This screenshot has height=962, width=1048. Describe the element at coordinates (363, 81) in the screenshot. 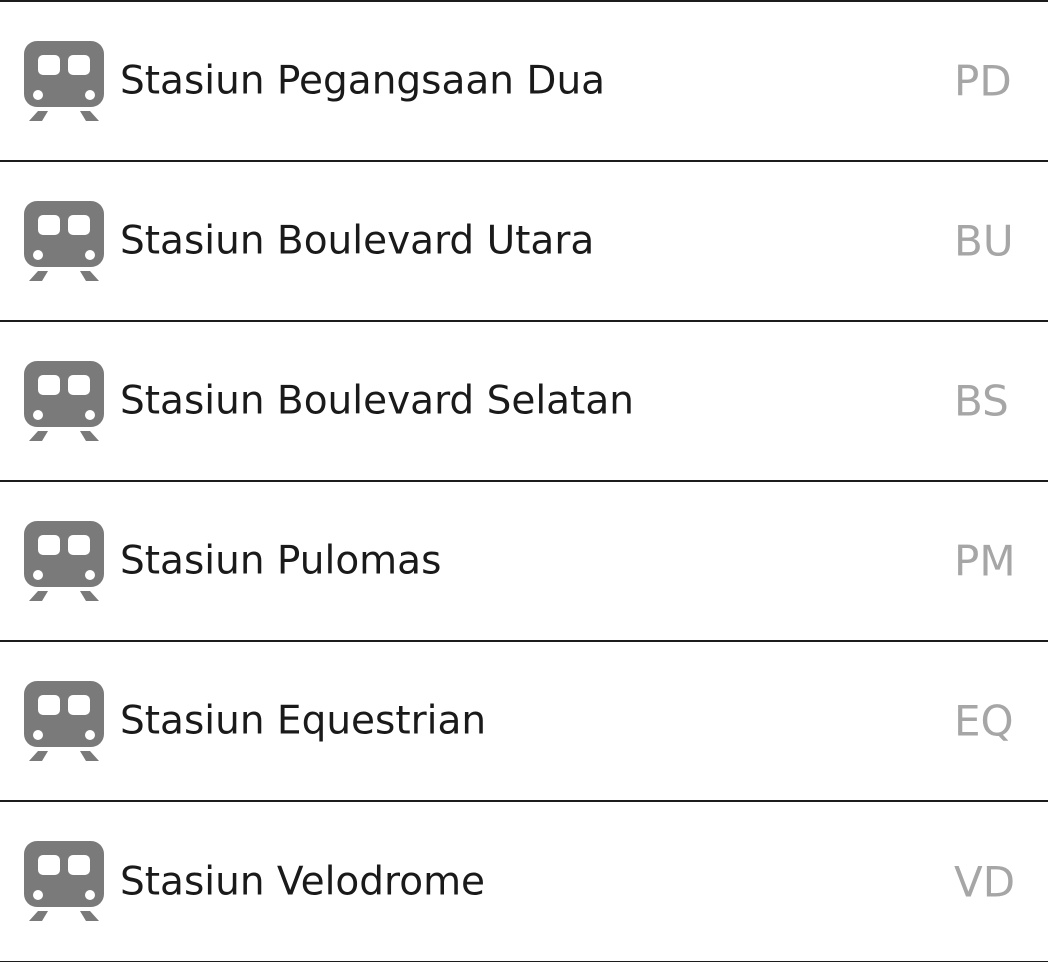

I see `station-name: Stasiun Pegangsaan Dua` at that location.